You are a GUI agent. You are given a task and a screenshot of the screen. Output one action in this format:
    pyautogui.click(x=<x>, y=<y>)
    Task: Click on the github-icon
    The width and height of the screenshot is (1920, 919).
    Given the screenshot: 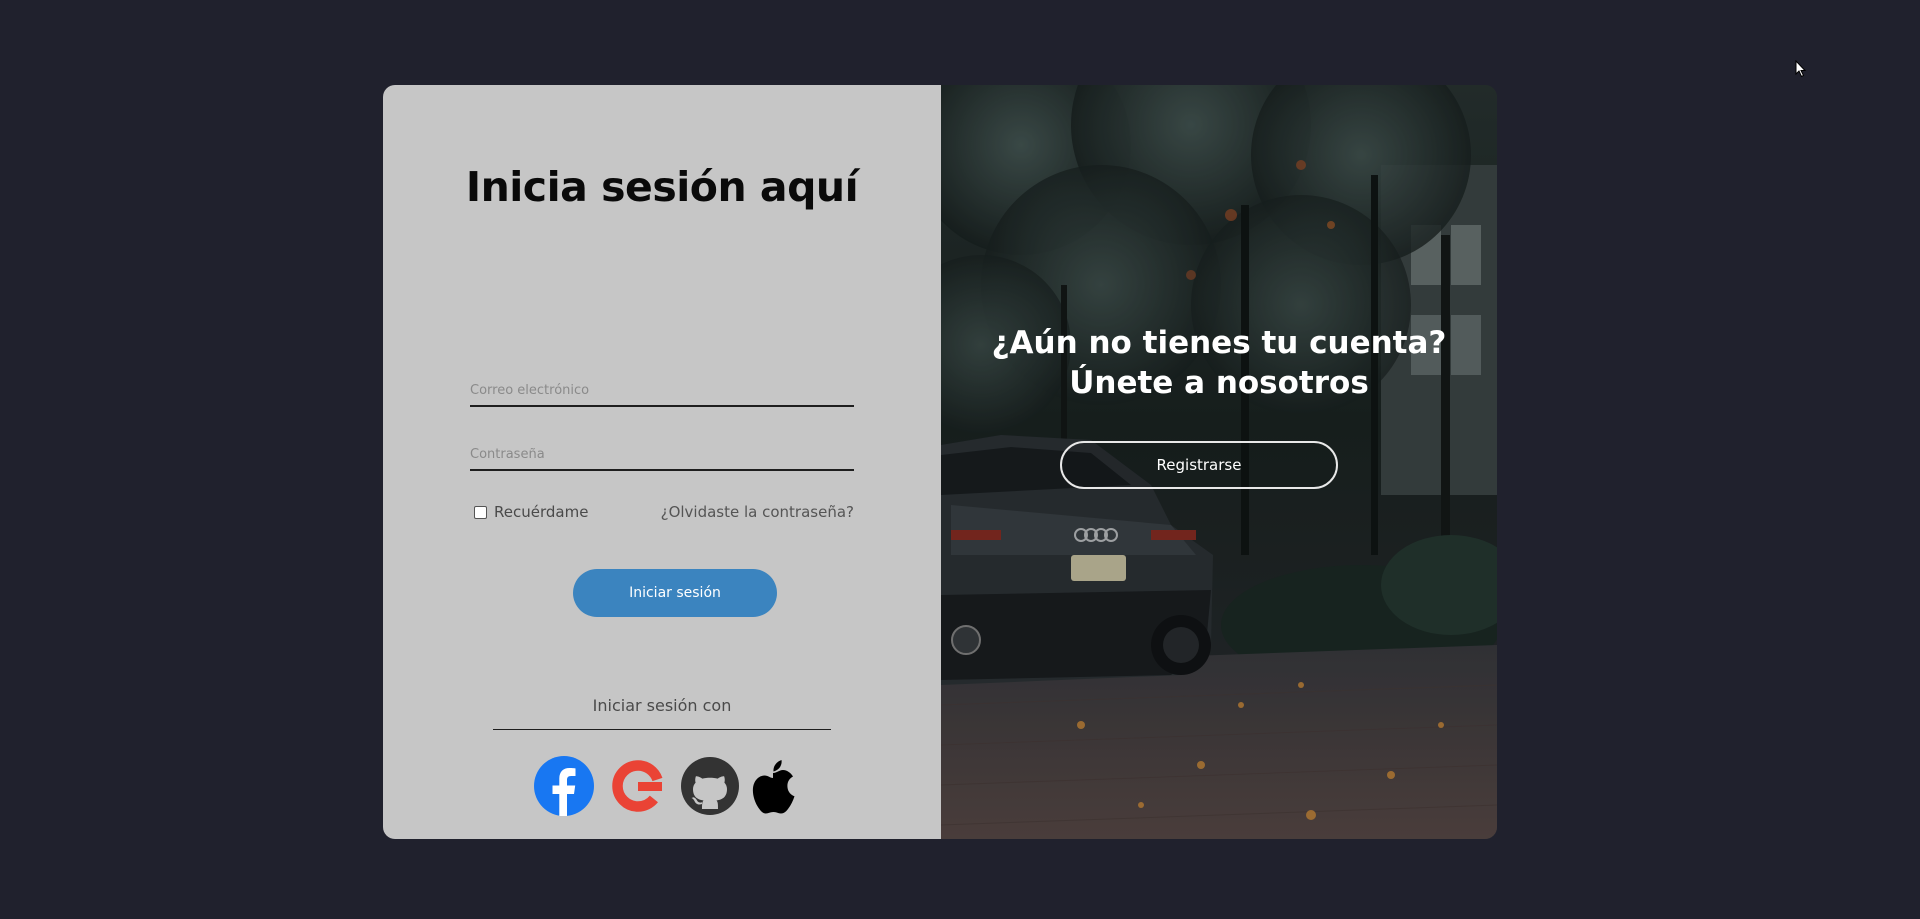 What is the action you would take?
    pyautogui.click(x=710, y=786)
    